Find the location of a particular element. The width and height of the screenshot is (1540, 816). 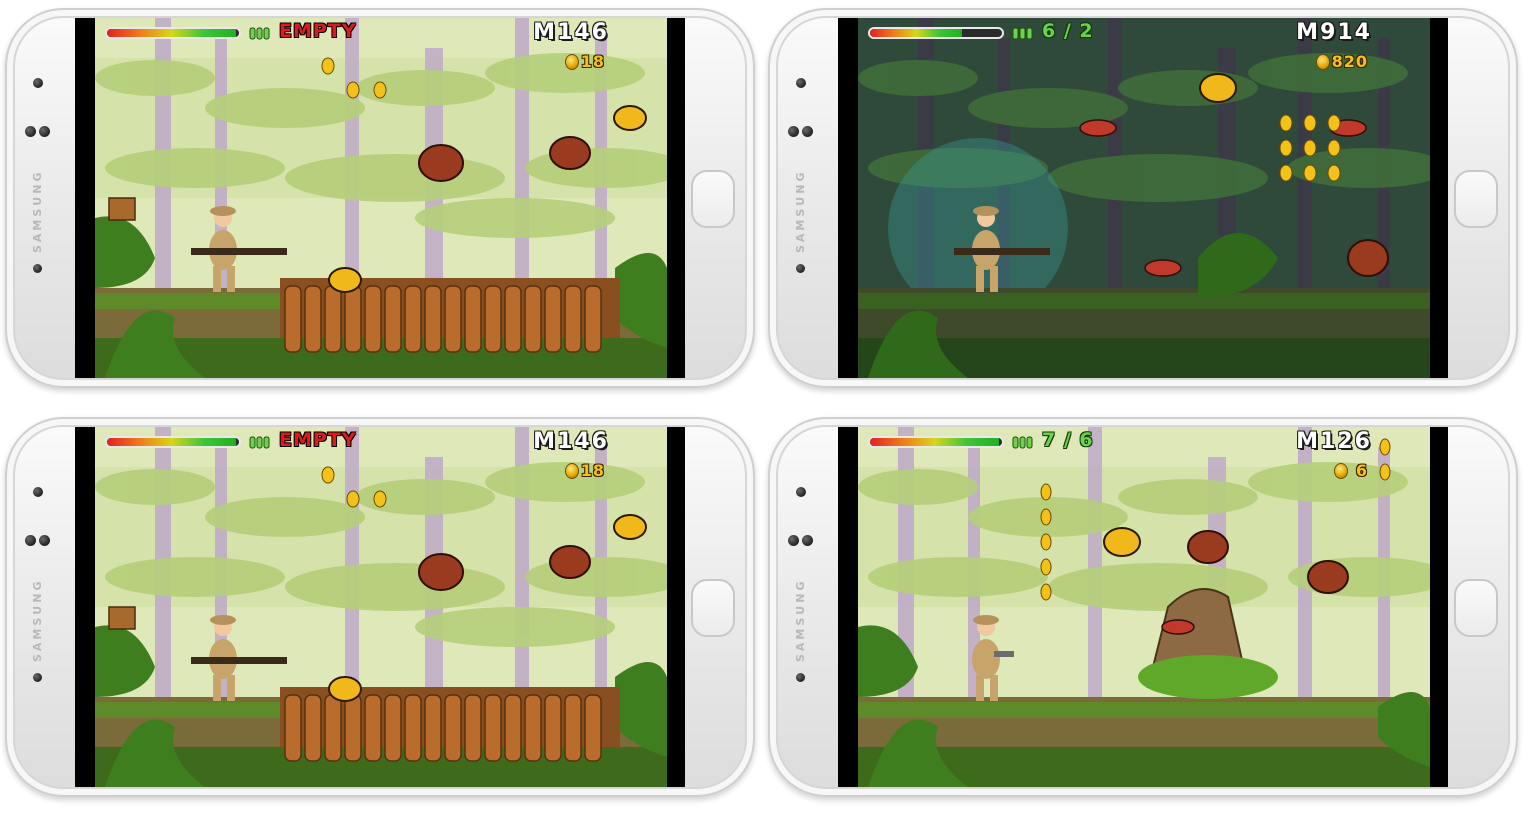

distance-counter: M914 is located at coordinates (1334, 32).